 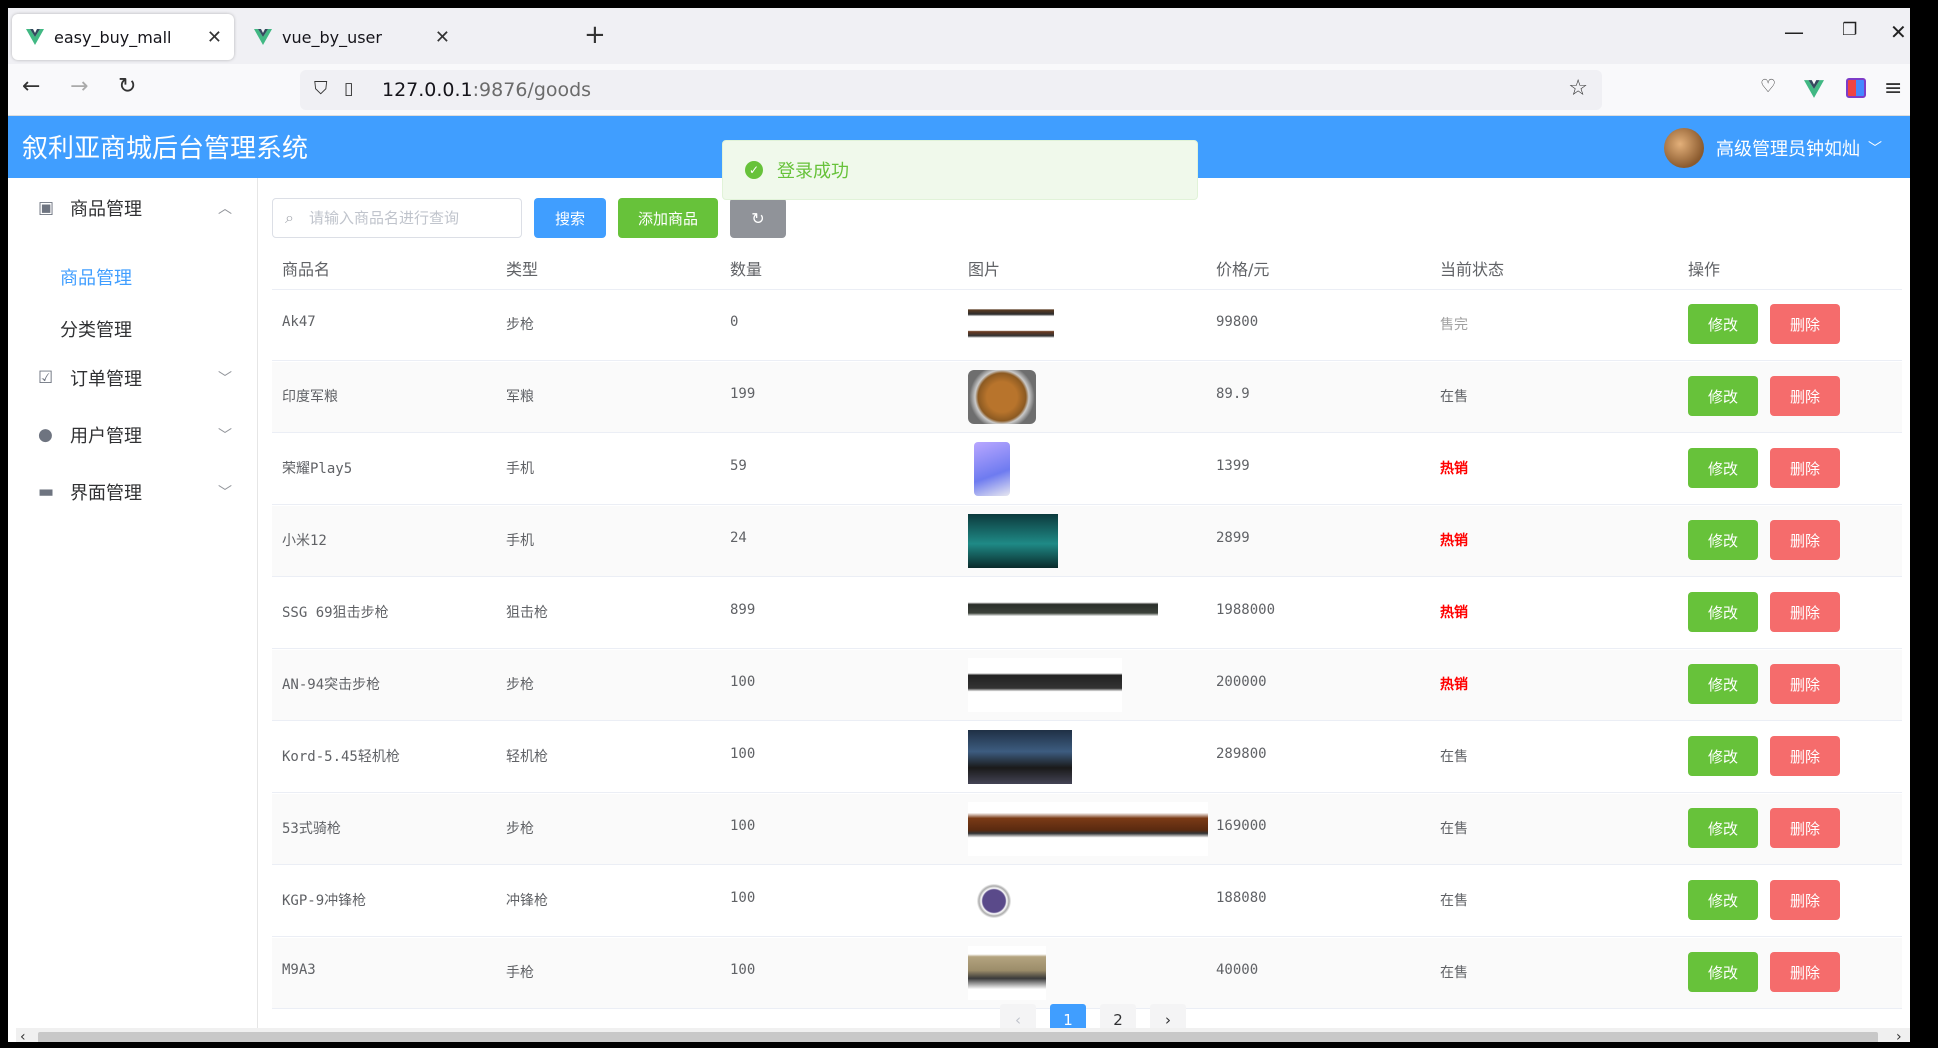 I want to click on chevron-up-icon: ︿, so click(x=225, y=209).